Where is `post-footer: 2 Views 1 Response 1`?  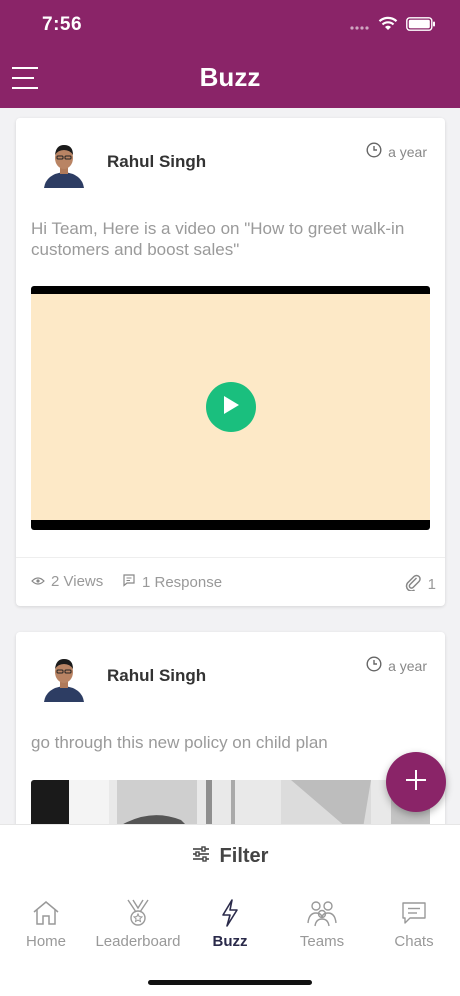
post-footer: 2 Views 1 Response 1 is located at coordinates (230, 581).